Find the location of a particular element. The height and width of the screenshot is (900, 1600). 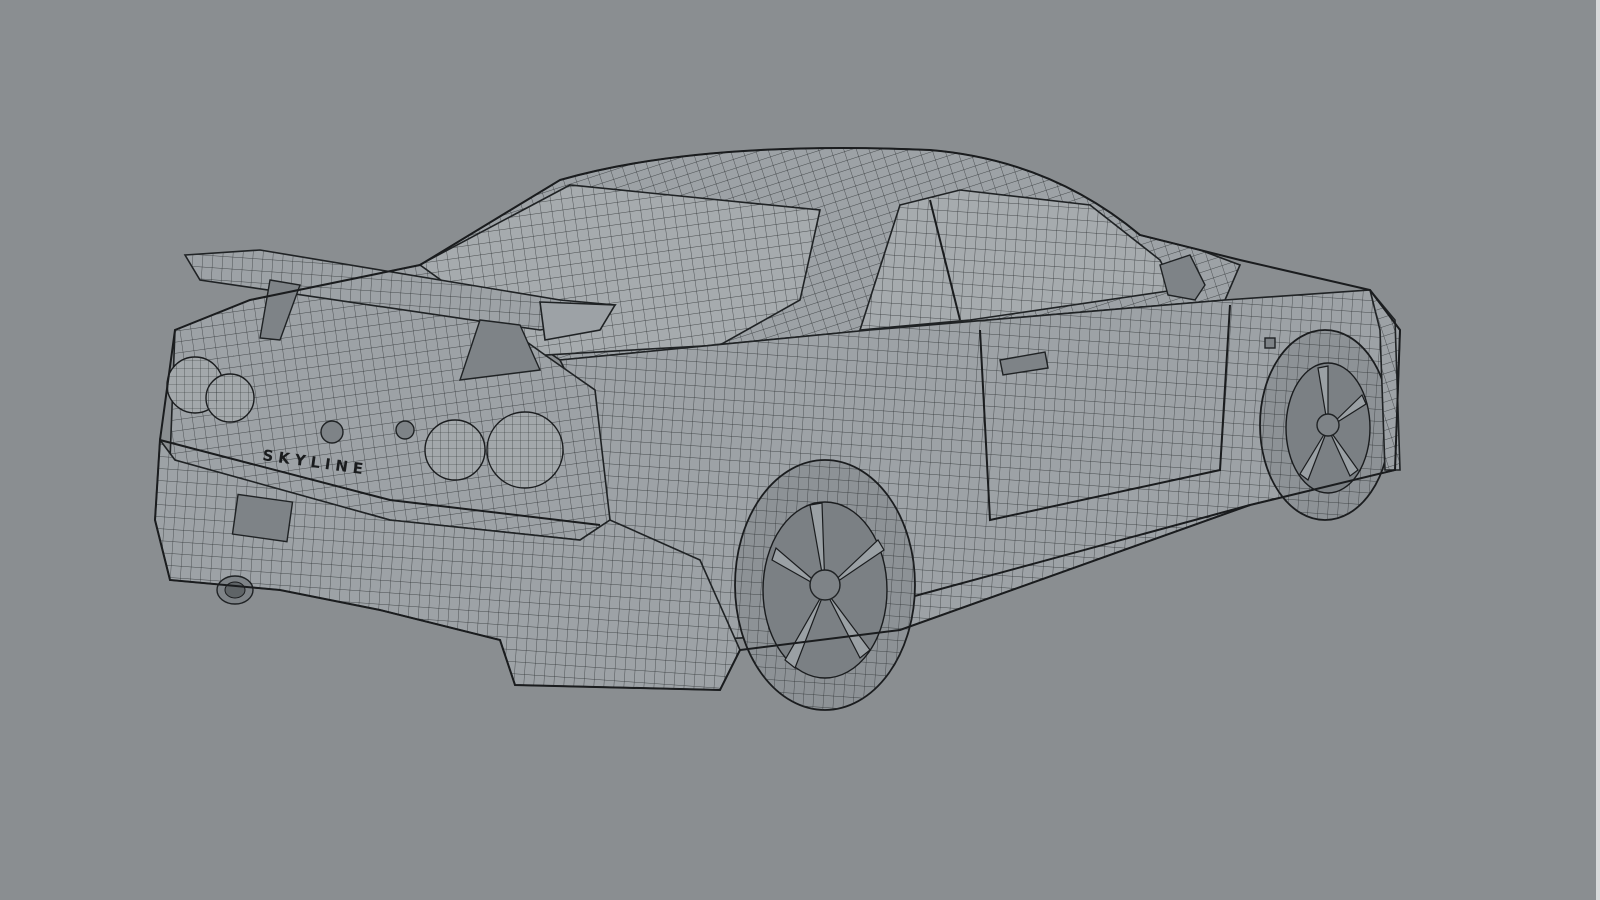

rear-wheel-hub is located at coordinates (825, 585).